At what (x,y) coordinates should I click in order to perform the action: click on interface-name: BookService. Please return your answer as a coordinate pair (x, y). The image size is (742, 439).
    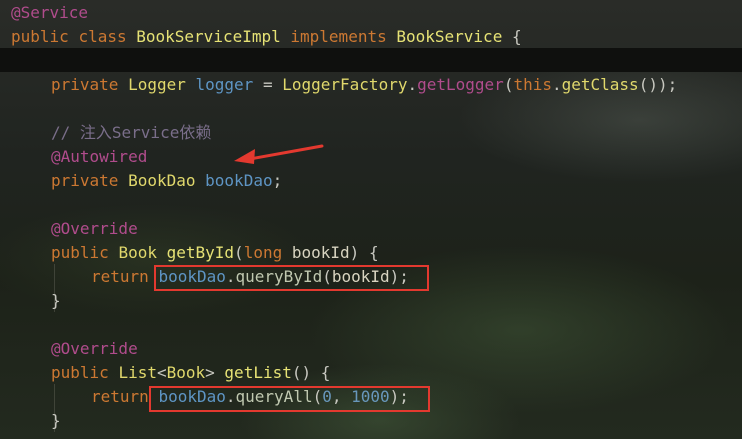
    Looking at the image, I should click on (449, 36).